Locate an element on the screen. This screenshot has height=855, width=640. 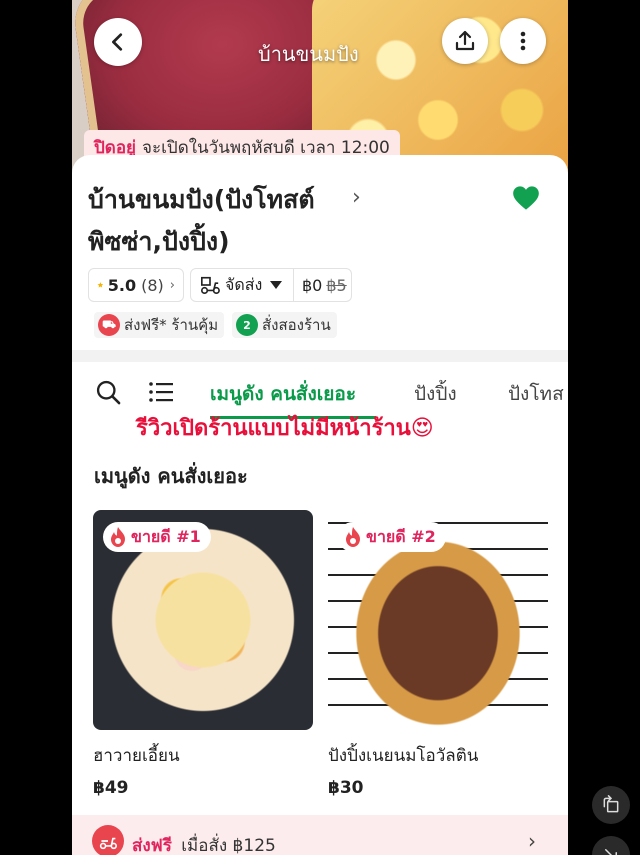
delivery-mode-selector: จัดส่ง is located at coordinates (242, 285).